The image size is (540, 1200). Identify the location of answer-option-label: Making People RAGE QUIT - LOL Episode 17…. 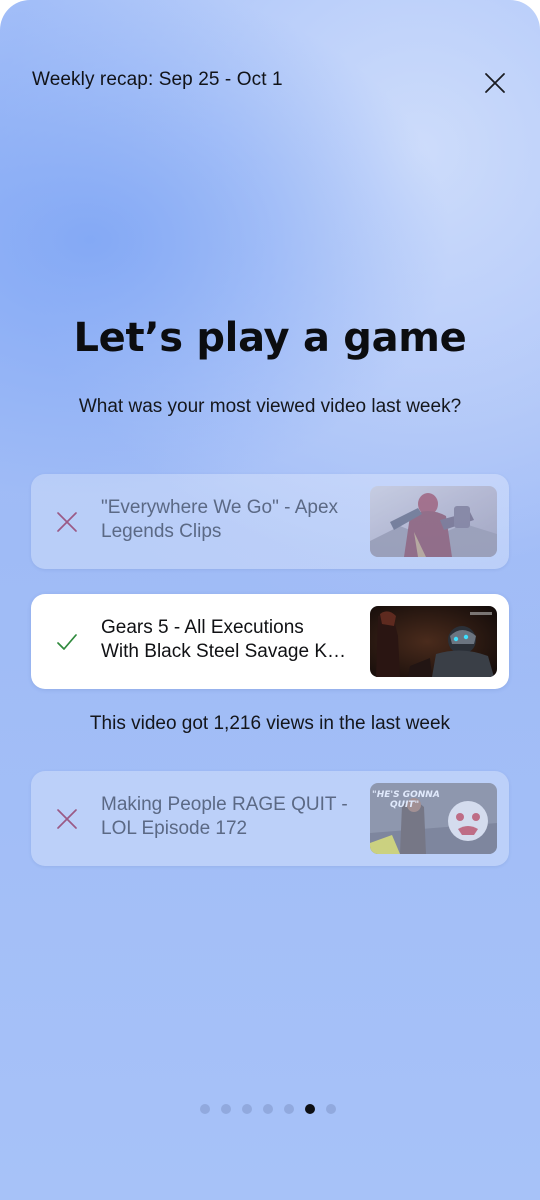
(231, 817).